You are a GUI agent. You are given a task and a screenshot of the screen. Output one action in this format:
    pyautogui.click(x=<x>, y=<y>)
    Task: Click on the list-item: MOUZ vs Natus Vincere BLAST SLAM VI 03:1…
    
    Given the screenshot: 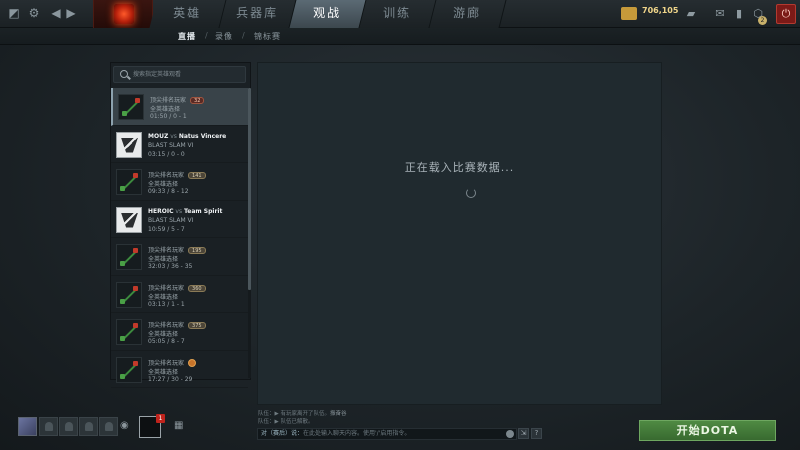 What is the action you would take?
    pyautogui.click(x=179, y=144)
    